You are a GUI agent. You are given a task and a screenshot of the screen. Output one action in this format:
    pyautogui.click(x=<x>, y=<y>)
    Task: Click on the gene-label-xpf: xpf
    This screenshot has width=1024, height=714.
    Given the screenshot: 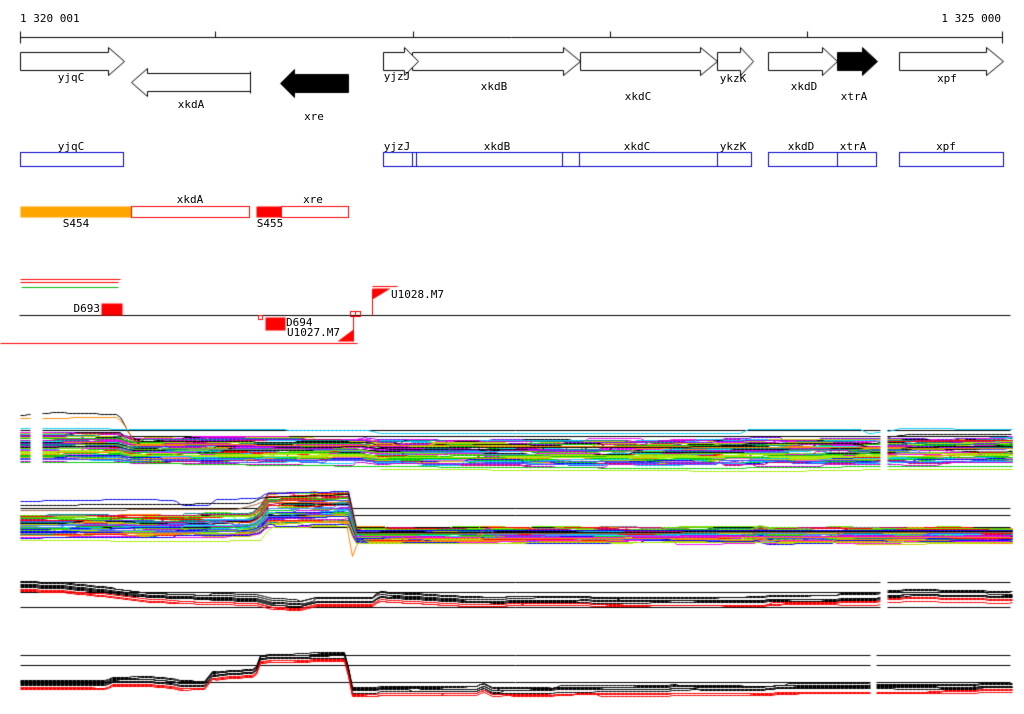 What is the action you would take?
    pyautogui.click(x=947, y=78)
    